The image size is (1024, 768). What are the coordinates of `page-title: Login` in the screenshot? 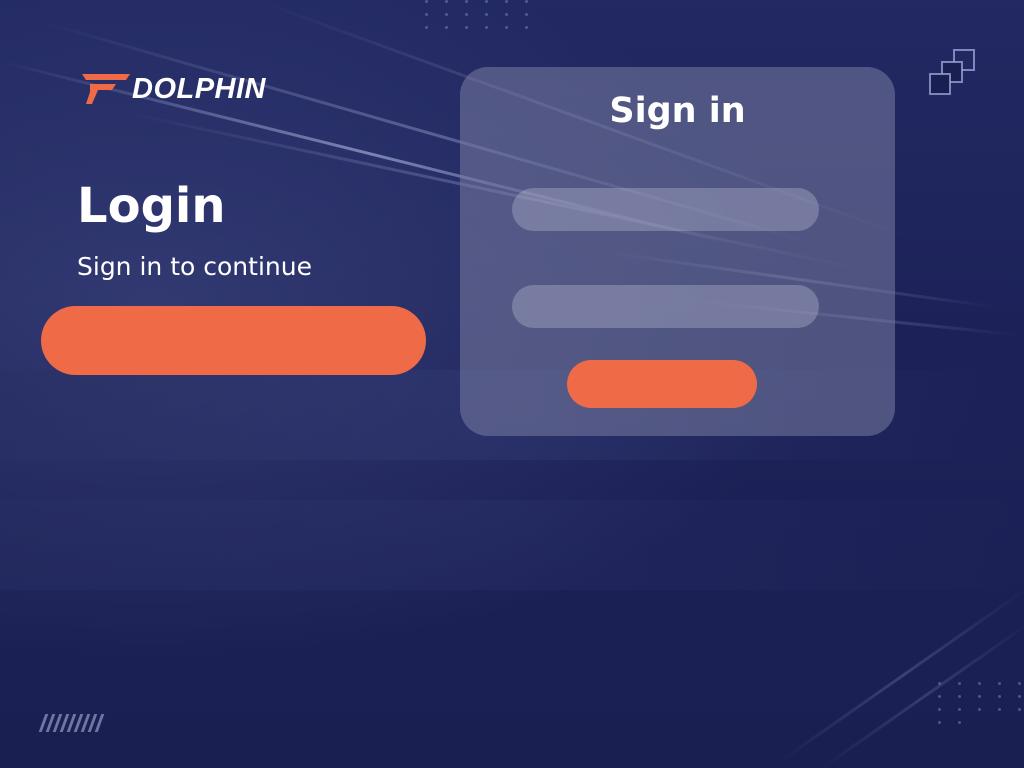 It's located at (151, 206).